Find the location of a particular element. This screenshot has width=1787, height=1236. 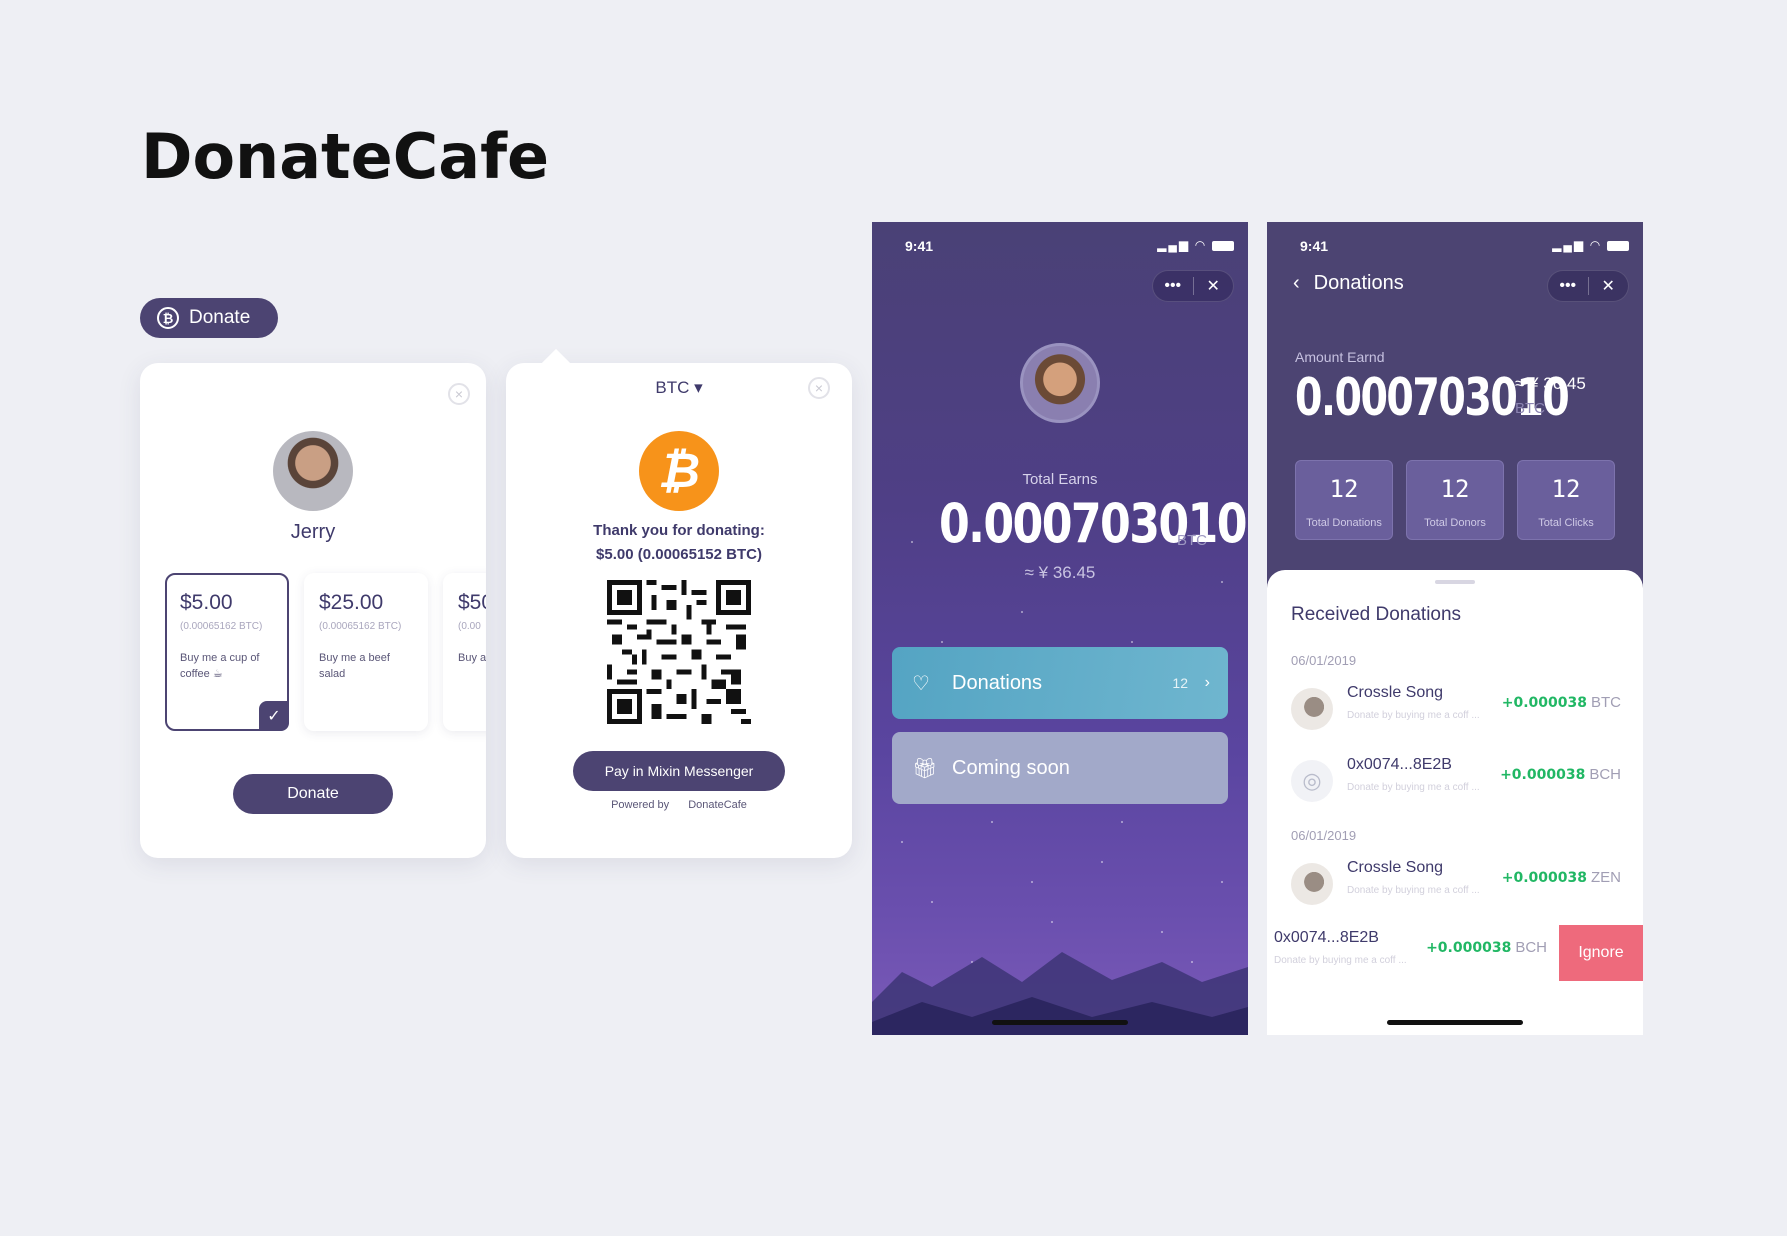

ignore-button: Ignore is located at coordinates (1601, 953).